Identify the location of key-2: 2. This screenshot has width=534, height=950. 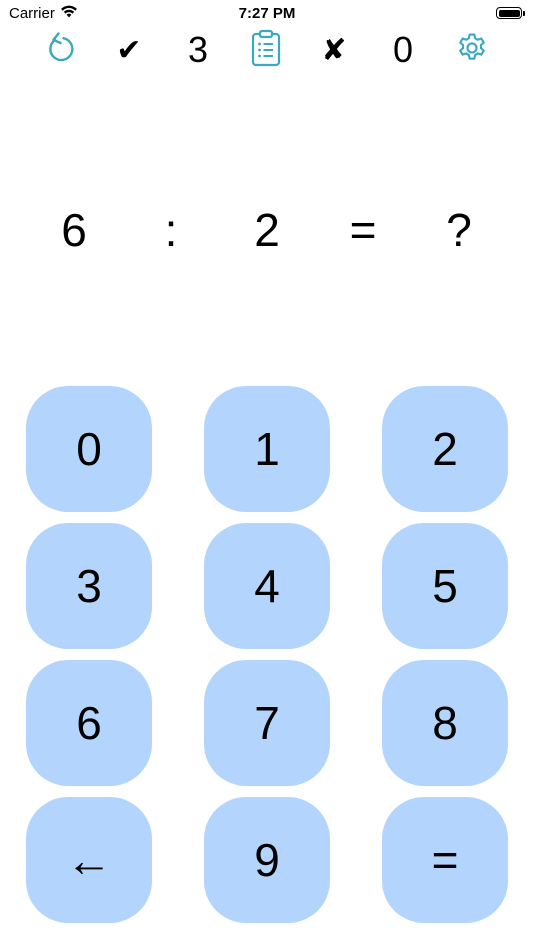
(445, 449).